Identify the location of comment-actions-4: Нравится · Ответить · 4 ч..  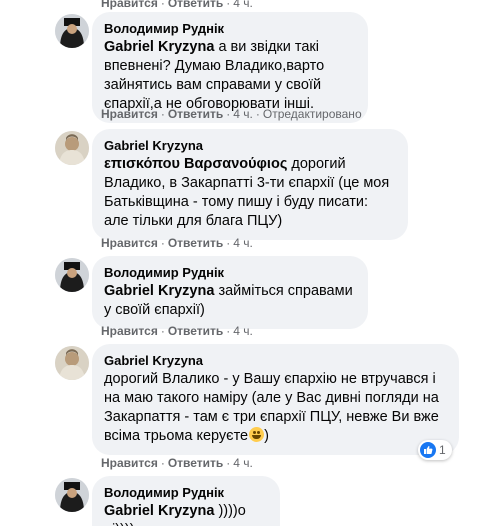
(177, 463).